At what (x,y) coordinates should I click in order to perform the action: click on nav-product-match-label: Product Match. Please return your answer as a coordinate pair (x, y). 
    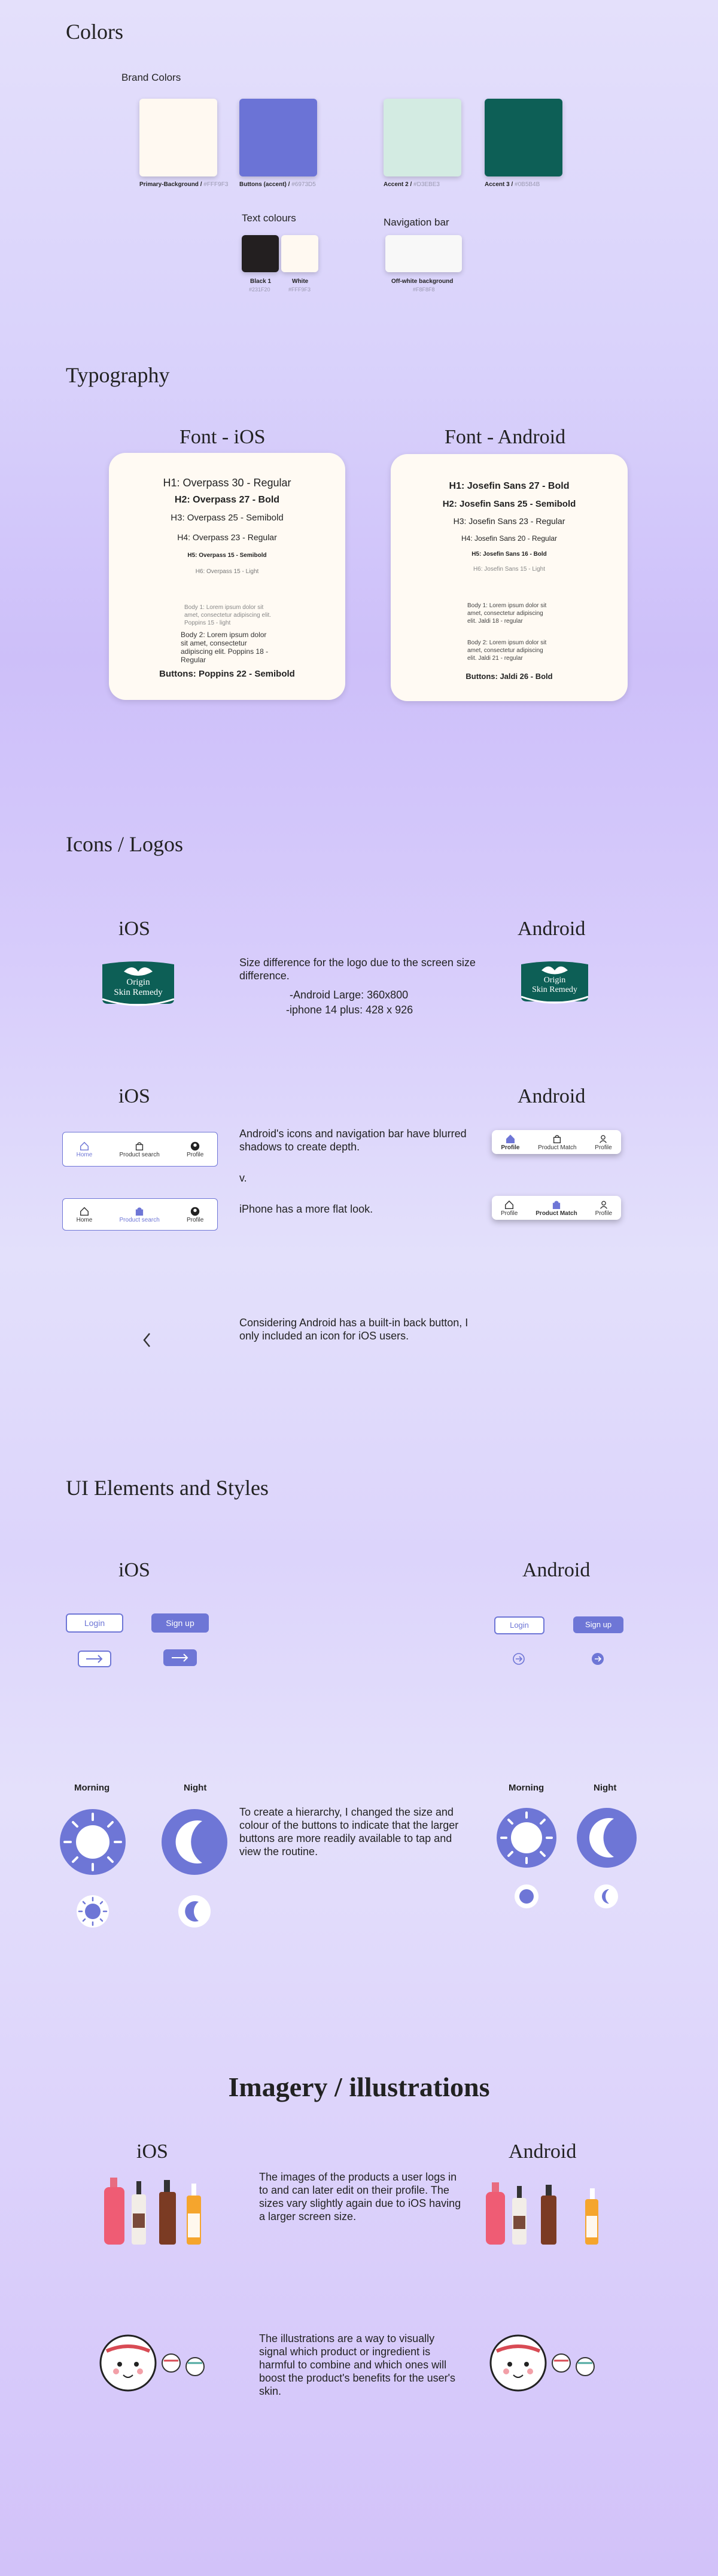
    Looking at the image, I should click on (558, 1147).